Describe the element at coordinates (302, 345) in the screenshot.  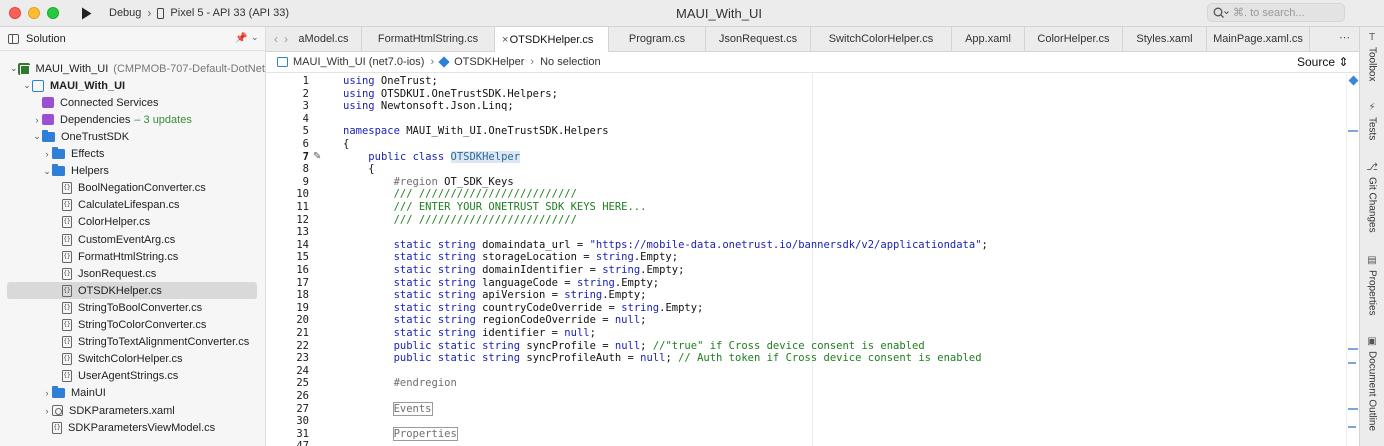
I see `line-number: 22` at that location.